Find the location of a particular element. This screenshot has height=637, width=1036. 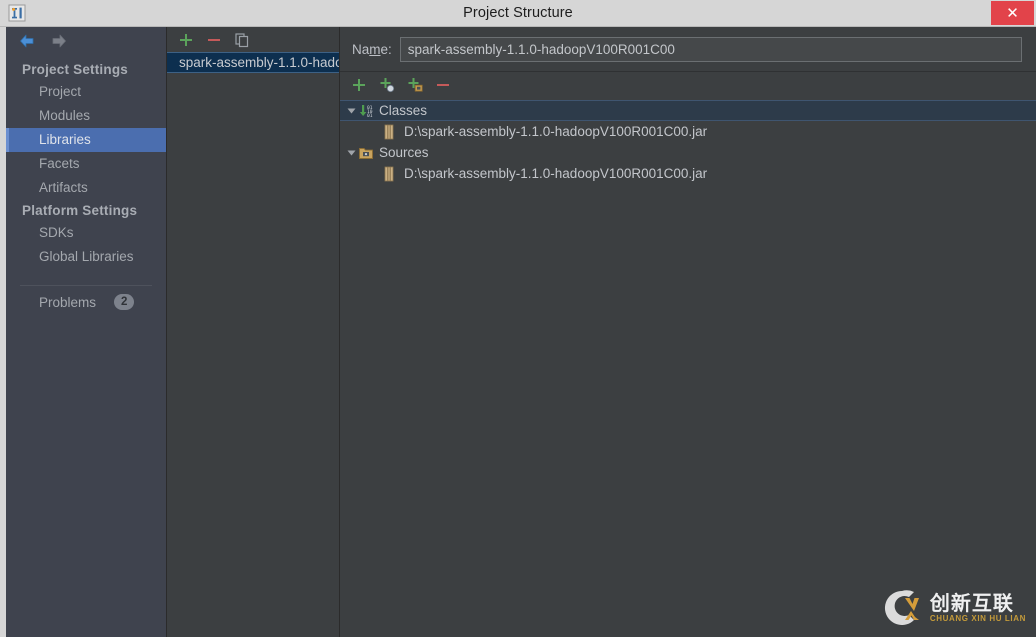

cx-logo-icon is located at coordinates (901, 607).